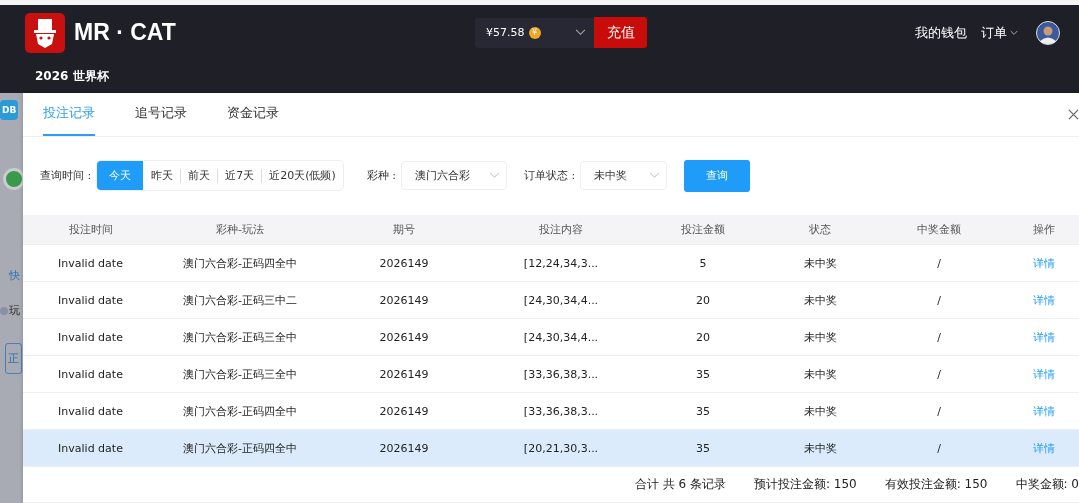 This screenshot has height=503, width=1079. Describe the element at coordinates (240, 230) in the screenshot. I see `column-header: 彩种-玩法` at that location.